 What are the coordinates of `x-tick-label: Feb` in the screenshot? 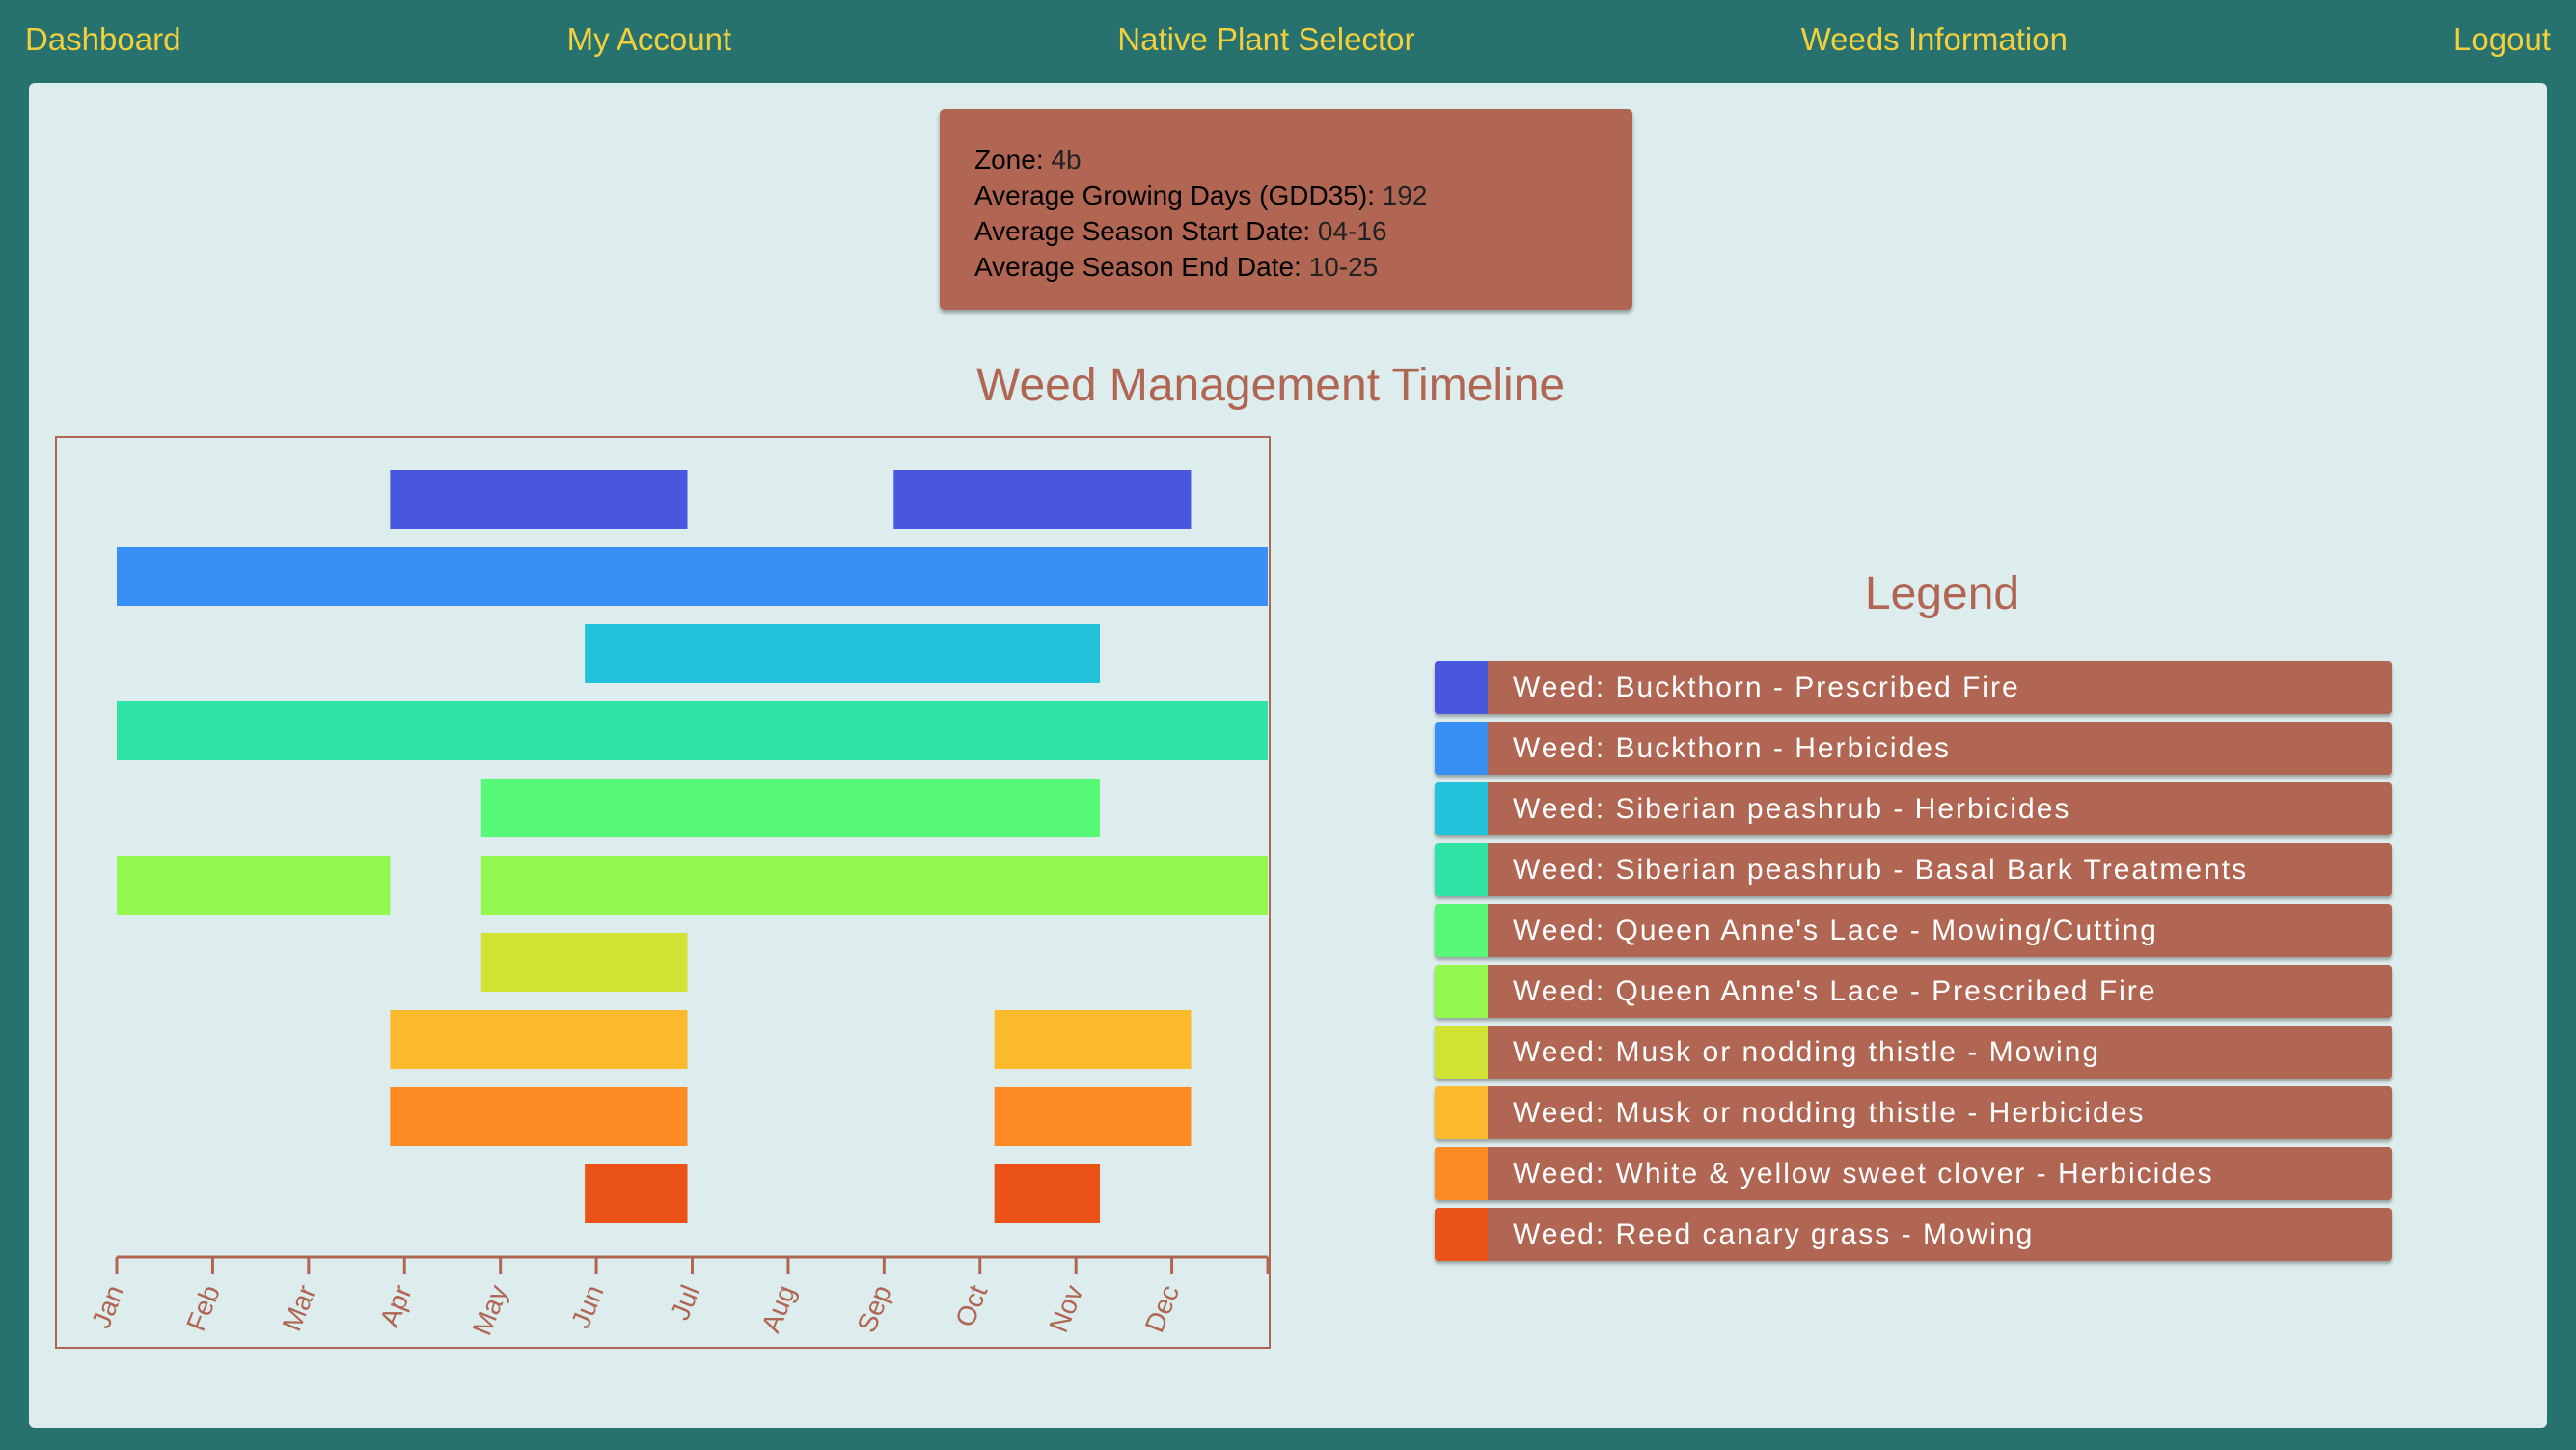 It's located at (203, 1308).